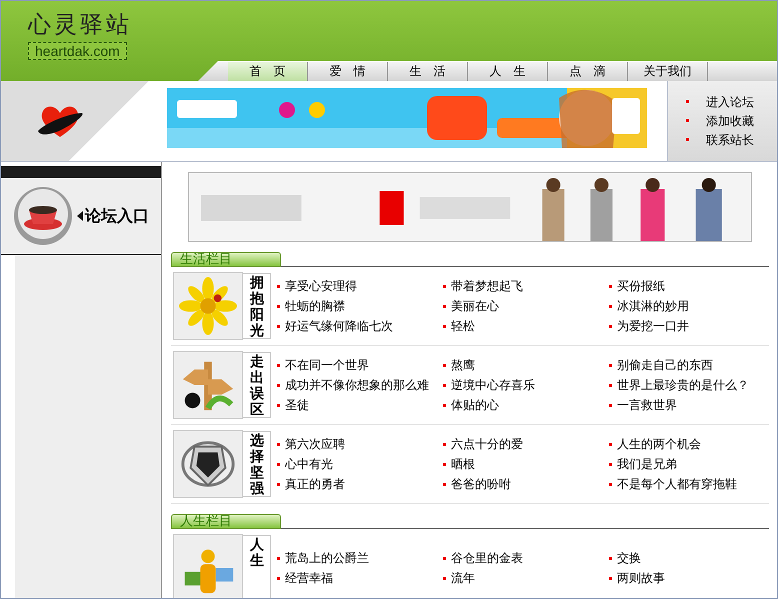 This screenshot has height=599, width=778. Describe the element at coordinates (360, 385) in the screenshot. I see `article-link: 成功并不像你想象的那么难` at that location.